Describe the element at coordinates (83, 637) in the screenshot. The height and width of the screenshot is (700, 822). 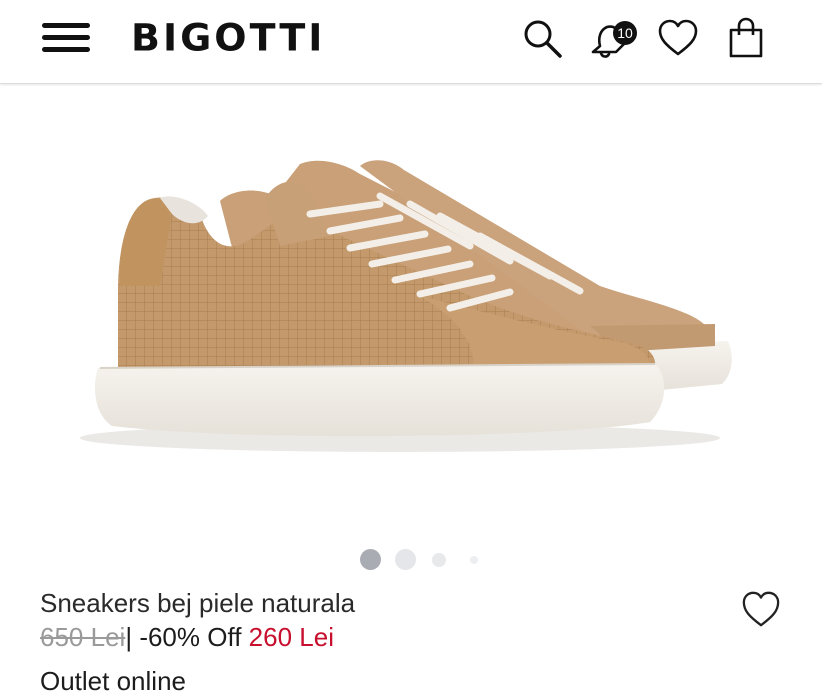
I see `old-price: 650 Lei` at that location.